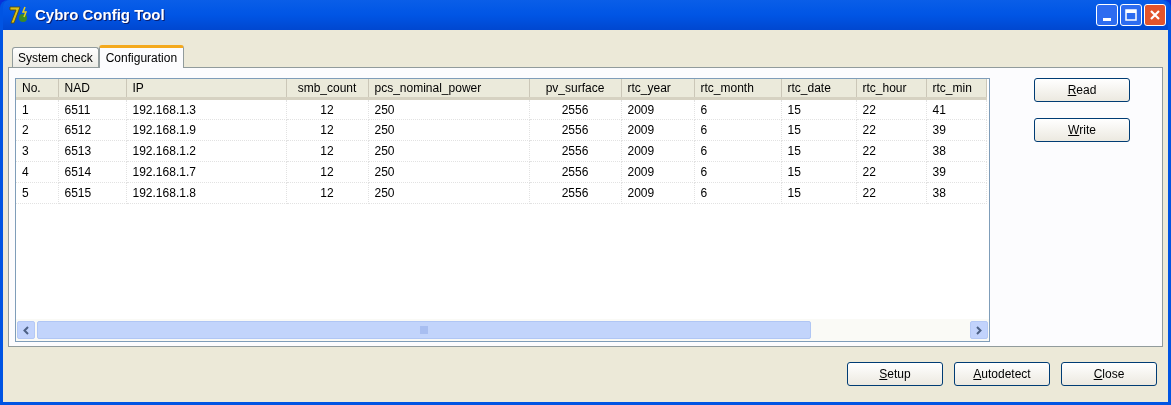 Image resolution: width=1171 pixels, height=405 pixels. Describe the element at coordinates (206, 109) in the screenshot. I see `table-cell: 192.168.1.3` at that location.